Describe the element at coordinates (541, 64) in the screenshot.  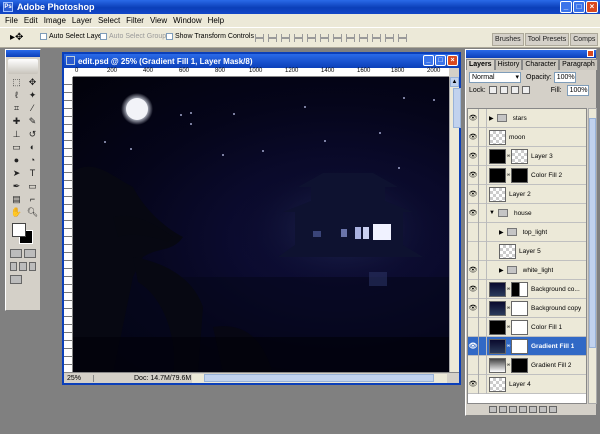
I see `tab-character: Character` at that location.